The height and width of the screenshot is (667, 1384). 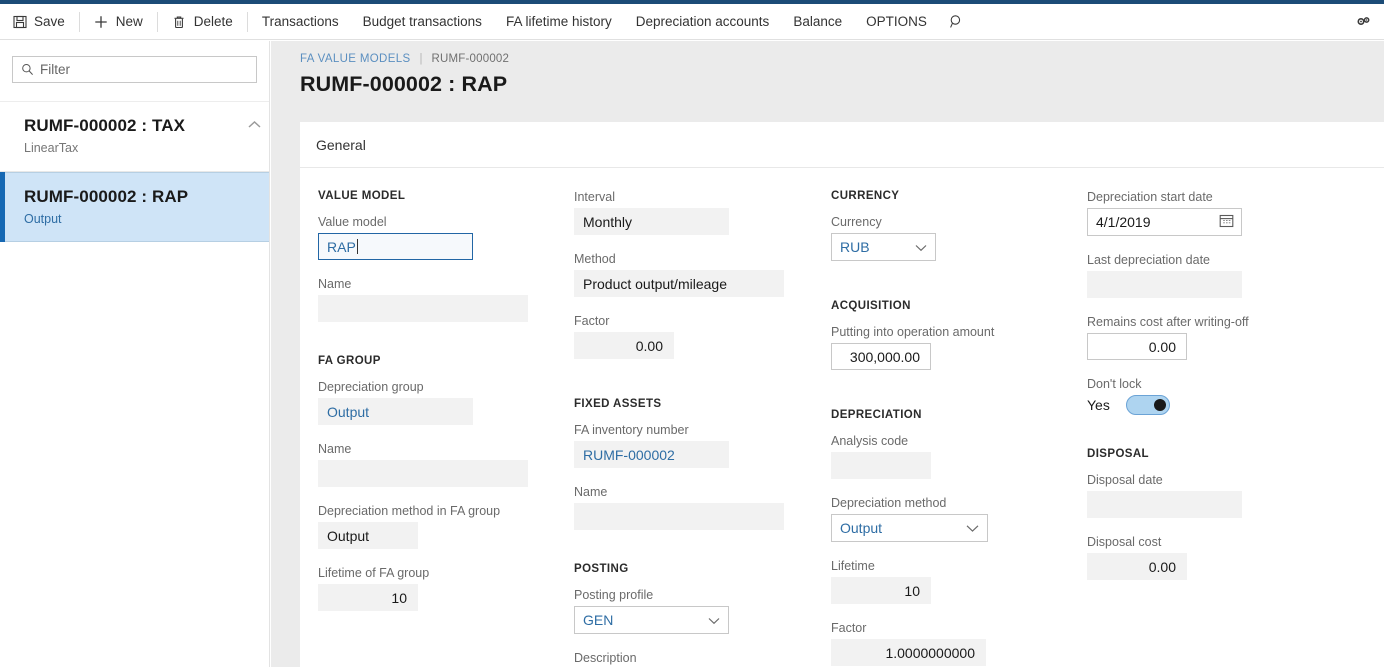 What do you see at coordinates (1226, 222) in the screenshot?
I see `calendar-icon` at bounding box center [1226, 222].